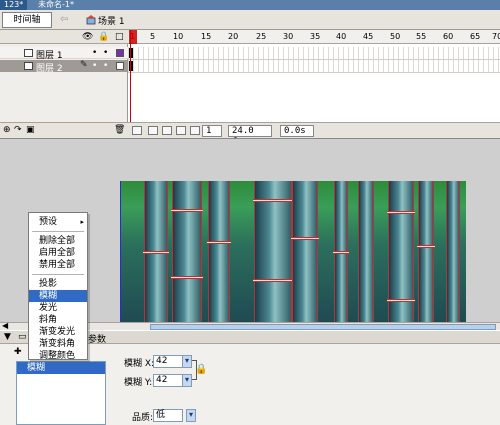 The height and width of the screenshot is (425, 500). Describe the element at coordinates (168, 415) in the screenshot. I see `quality-select: 低` at that location.